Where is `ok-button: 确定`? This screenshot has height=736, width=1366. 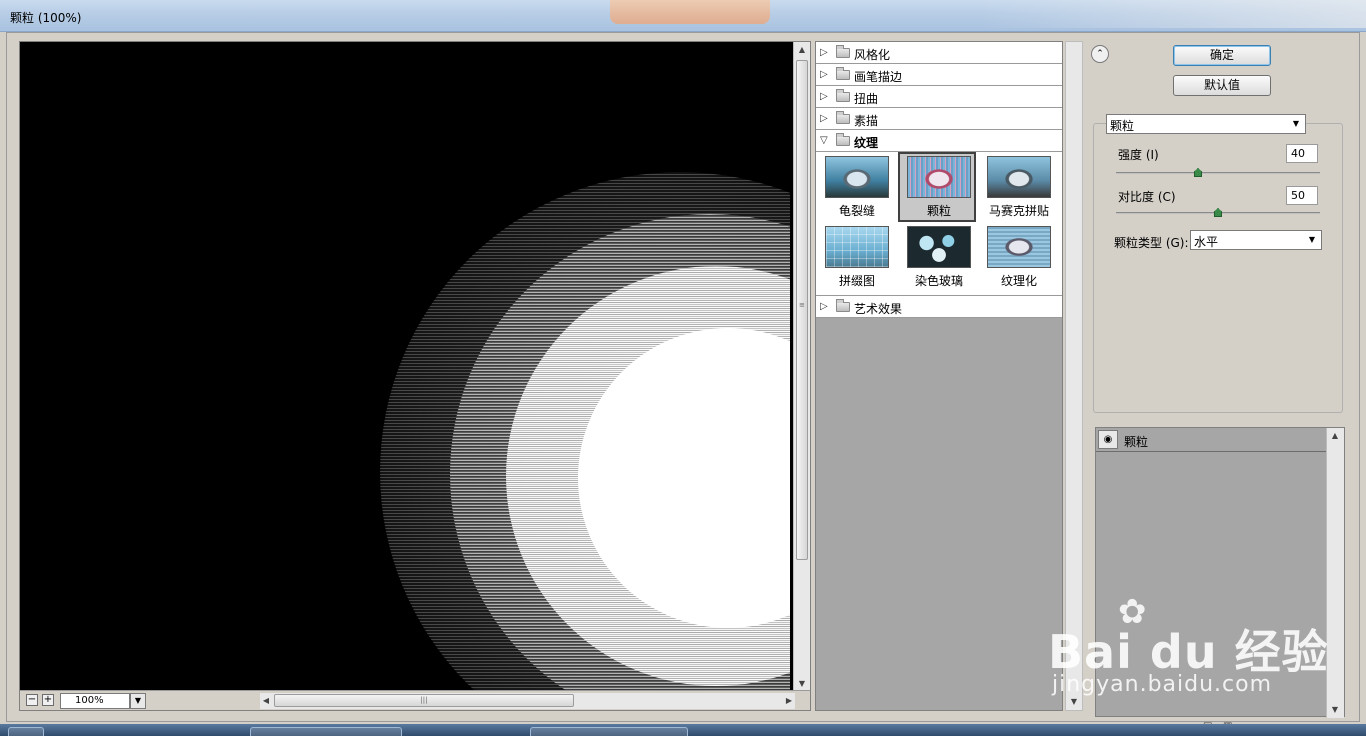 ok-button: 确定 is located at coordinates (1222, 55).